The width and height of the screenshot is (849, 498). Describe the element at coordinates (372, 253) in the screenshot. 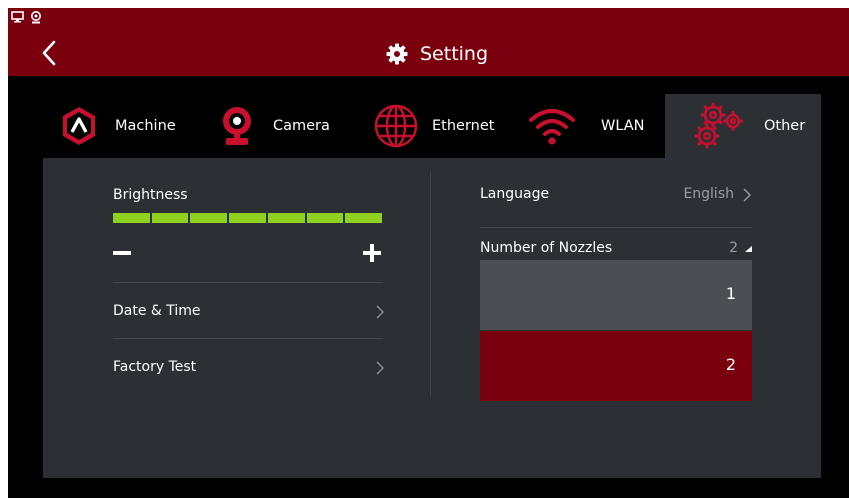

I see `brightness-increase-button` at that location.